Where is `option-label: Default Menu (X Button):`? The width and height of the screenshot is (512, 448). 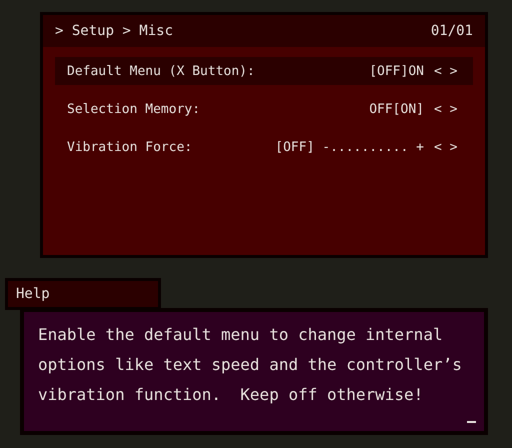 option-label: Default Menu (X Button): is located at coordinates (161, 71).